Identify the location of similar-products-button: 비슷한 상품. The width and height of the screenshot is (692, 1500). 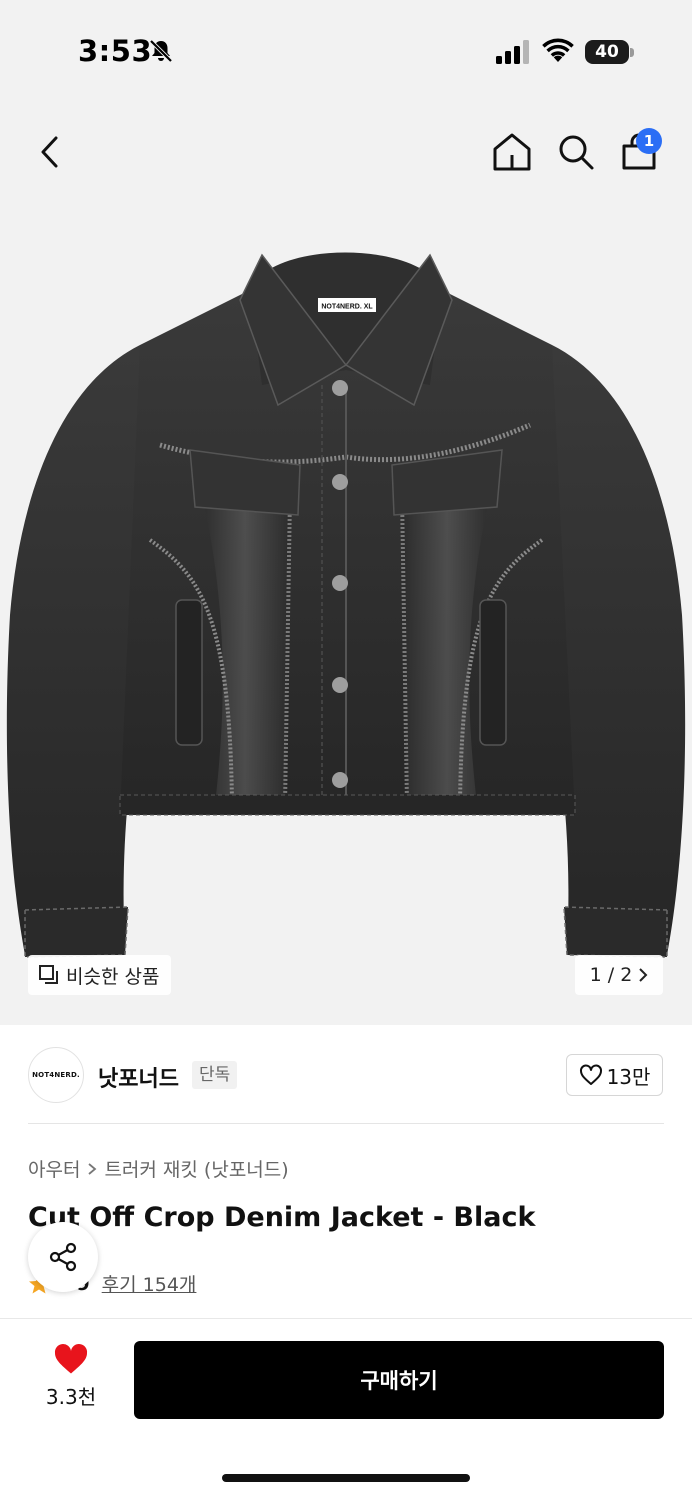
(100, 975).